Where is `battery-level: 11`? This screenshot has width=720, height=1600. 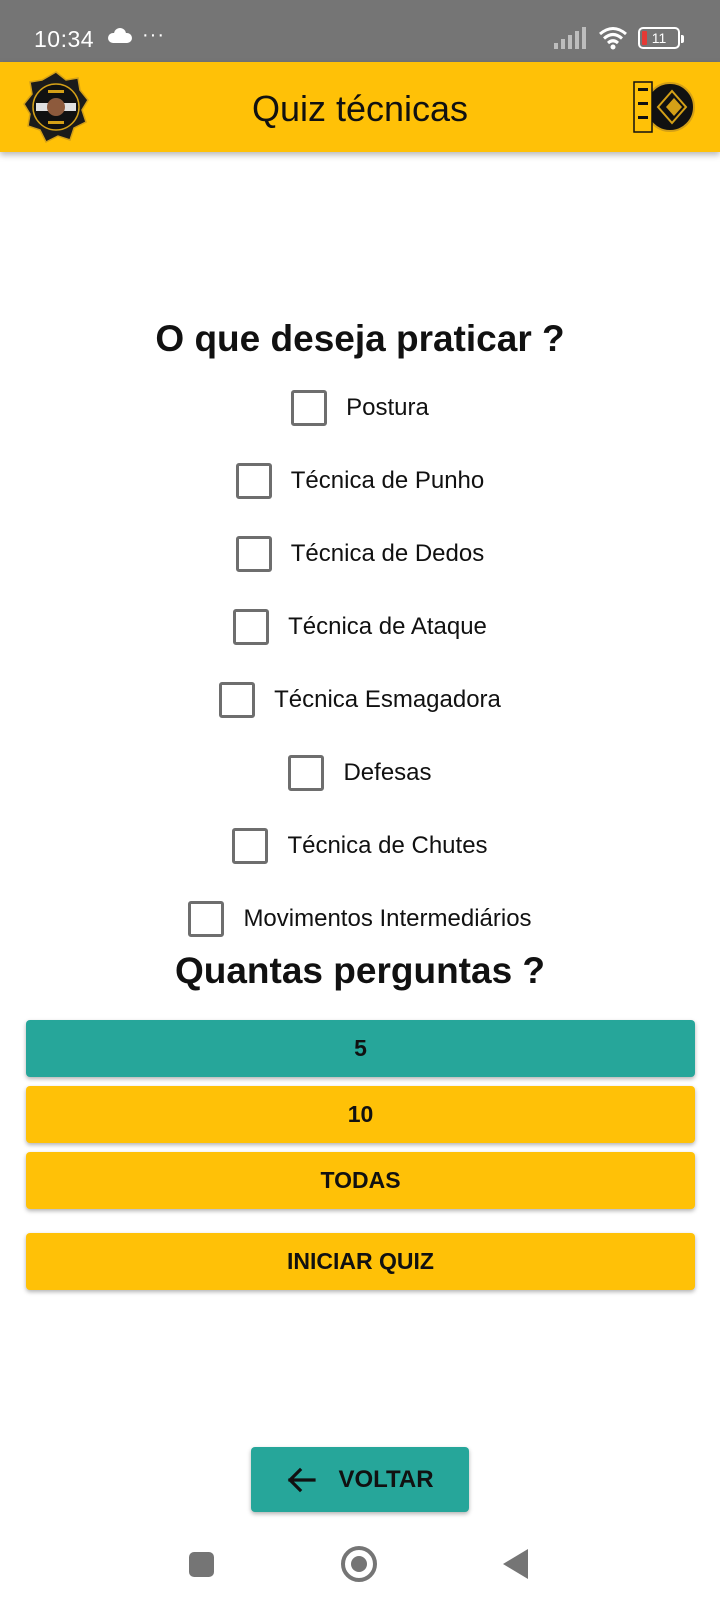 battery-level: 11 is located at coordinates (659, 38).